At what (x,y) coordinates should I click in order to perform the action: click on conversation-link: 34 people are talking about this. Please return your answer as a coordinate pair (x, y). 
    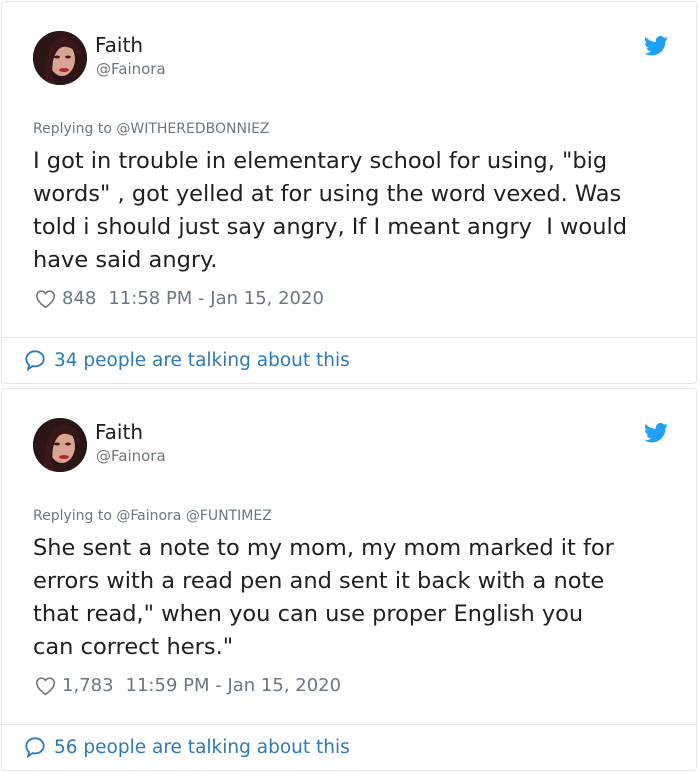
    Looking at the image, I should click on (187, 360).